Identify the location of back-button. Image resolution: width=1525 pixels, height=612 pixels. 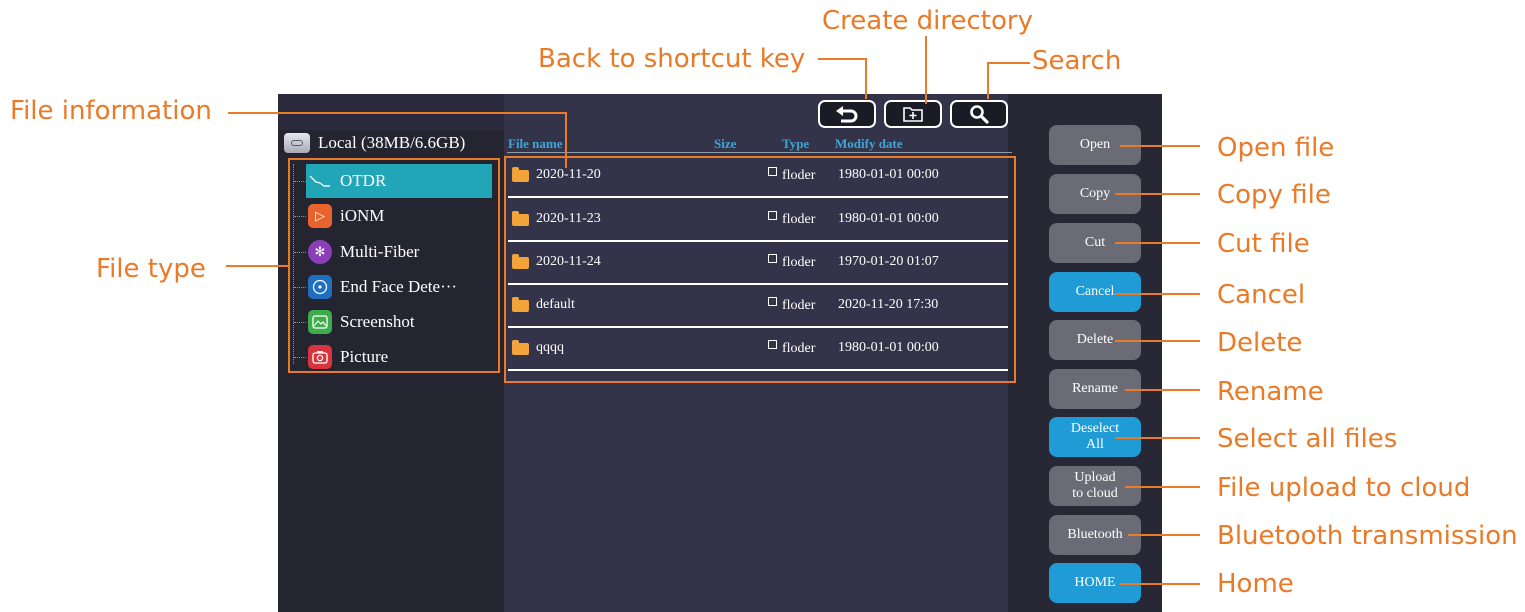
(847, 114).